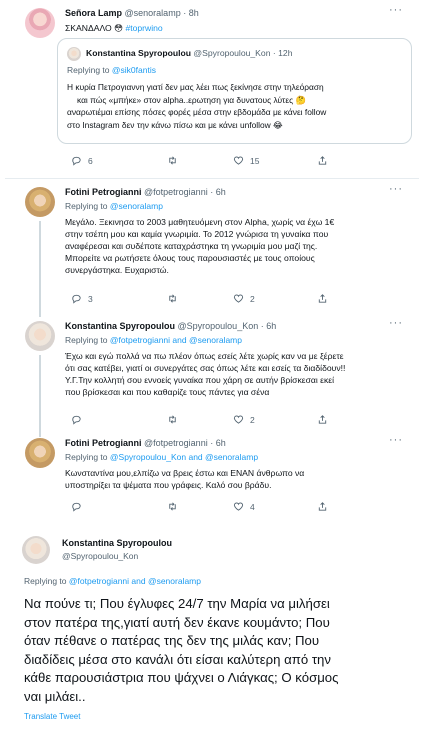 This screenshot has width=429, height=729. Describe the element at coordinates (139, 53) in the screenshot. I see `quote-author-name: Konstantina Spyropoulou` at that location.